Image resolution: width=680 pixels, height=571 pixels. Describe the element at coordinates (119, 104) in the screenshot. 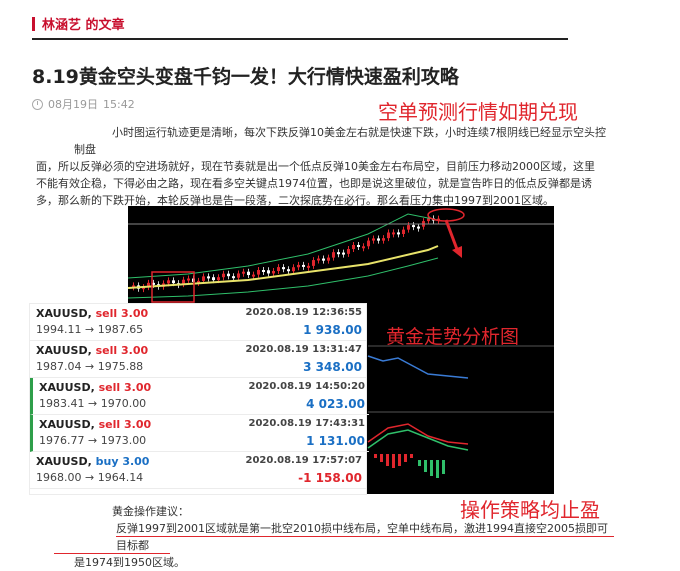

I see `article-time: 15:42` at that location.